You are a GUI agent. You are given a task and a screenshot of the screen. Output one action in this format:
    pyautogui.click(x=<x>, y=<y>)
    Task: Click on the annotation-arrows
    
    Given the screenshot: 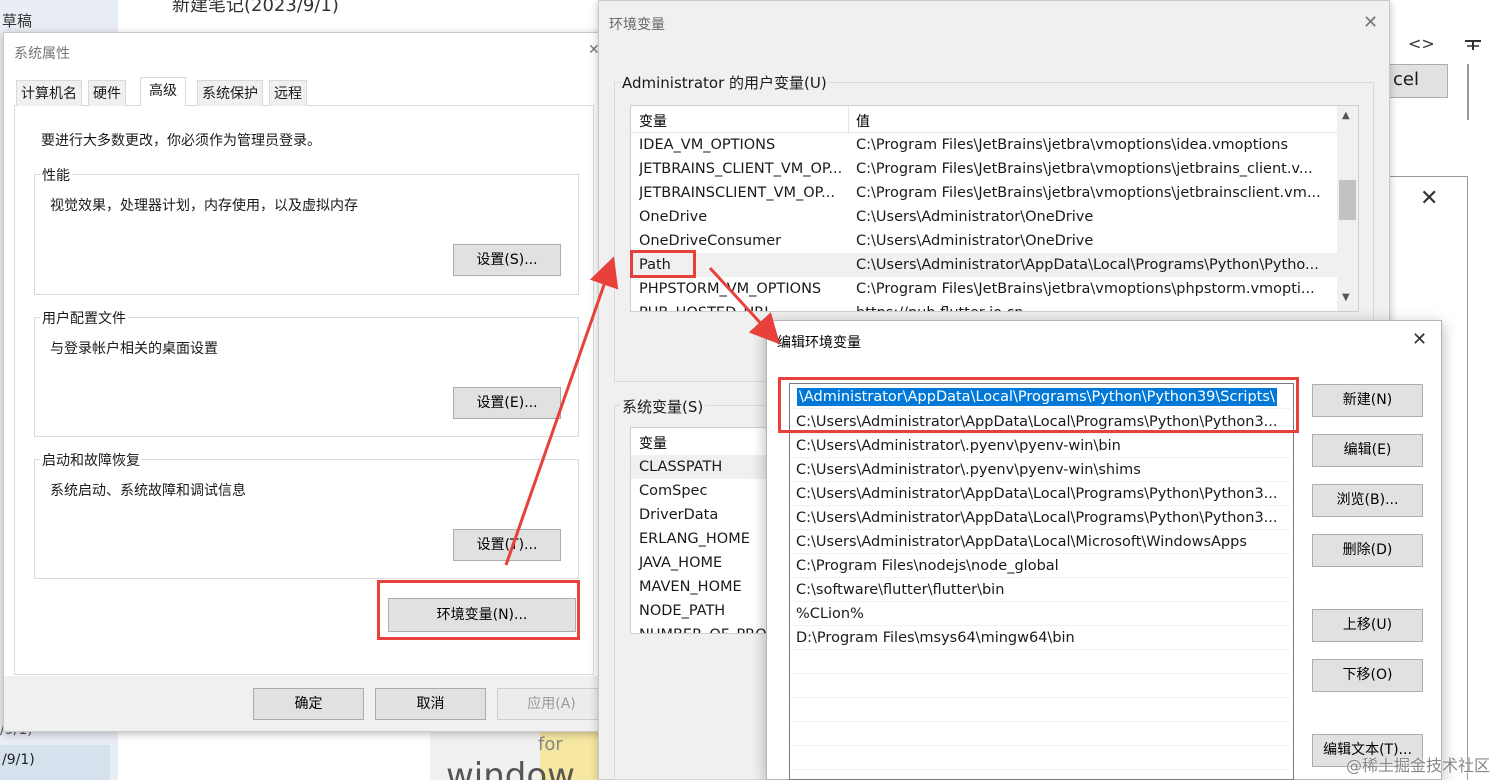 What is the action you would take?
    pyautogui.click(x=642, y=411)
    